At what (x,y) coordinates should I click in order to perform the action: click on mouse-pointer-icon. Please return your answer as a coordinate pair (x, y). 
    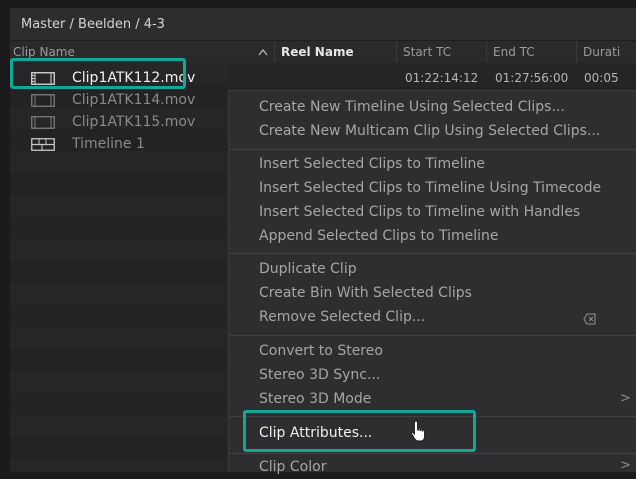
    Looking at the image, I should click on (418, 431).